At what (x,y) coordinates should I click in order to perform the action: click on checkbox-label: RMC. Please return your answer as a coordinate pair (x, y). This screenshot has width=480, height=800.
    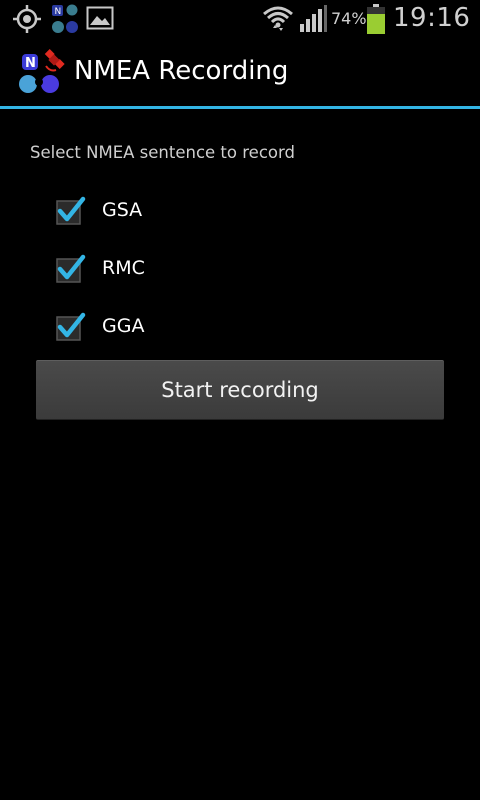
    Looking at the image, I should click on (123, 268).